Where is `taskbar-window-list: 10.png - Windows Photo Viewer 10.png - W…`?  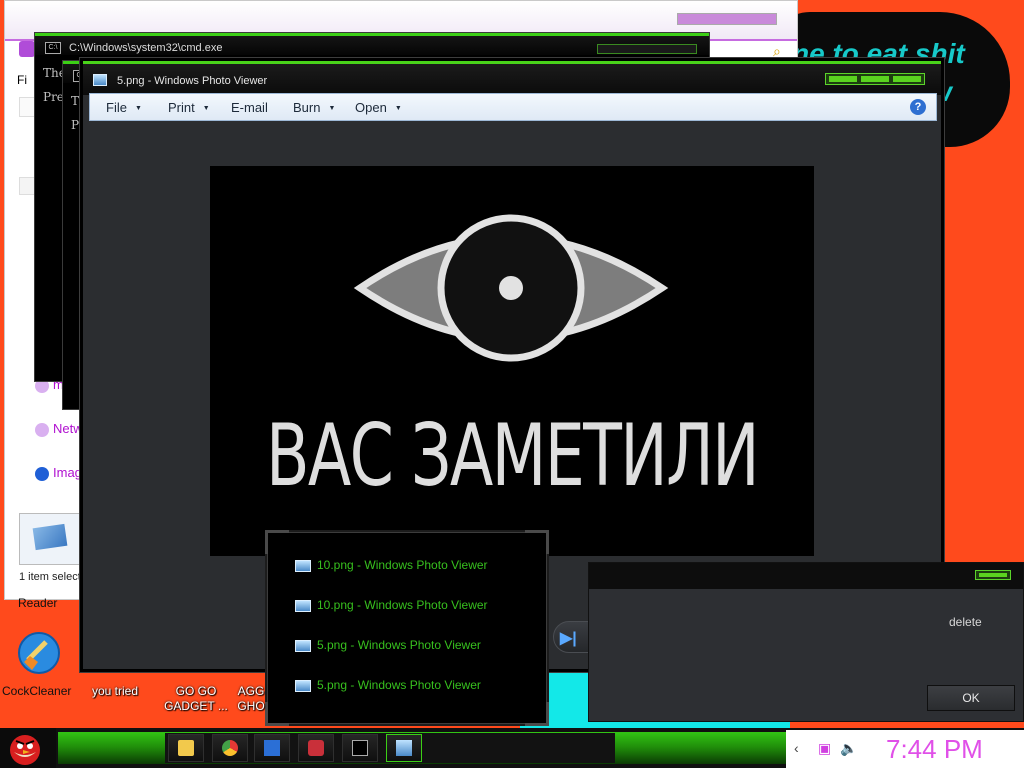 taskbar-window-list: 10.png - Windows Photo Viewer 10.png - W… is located at coordinates (407, 628).